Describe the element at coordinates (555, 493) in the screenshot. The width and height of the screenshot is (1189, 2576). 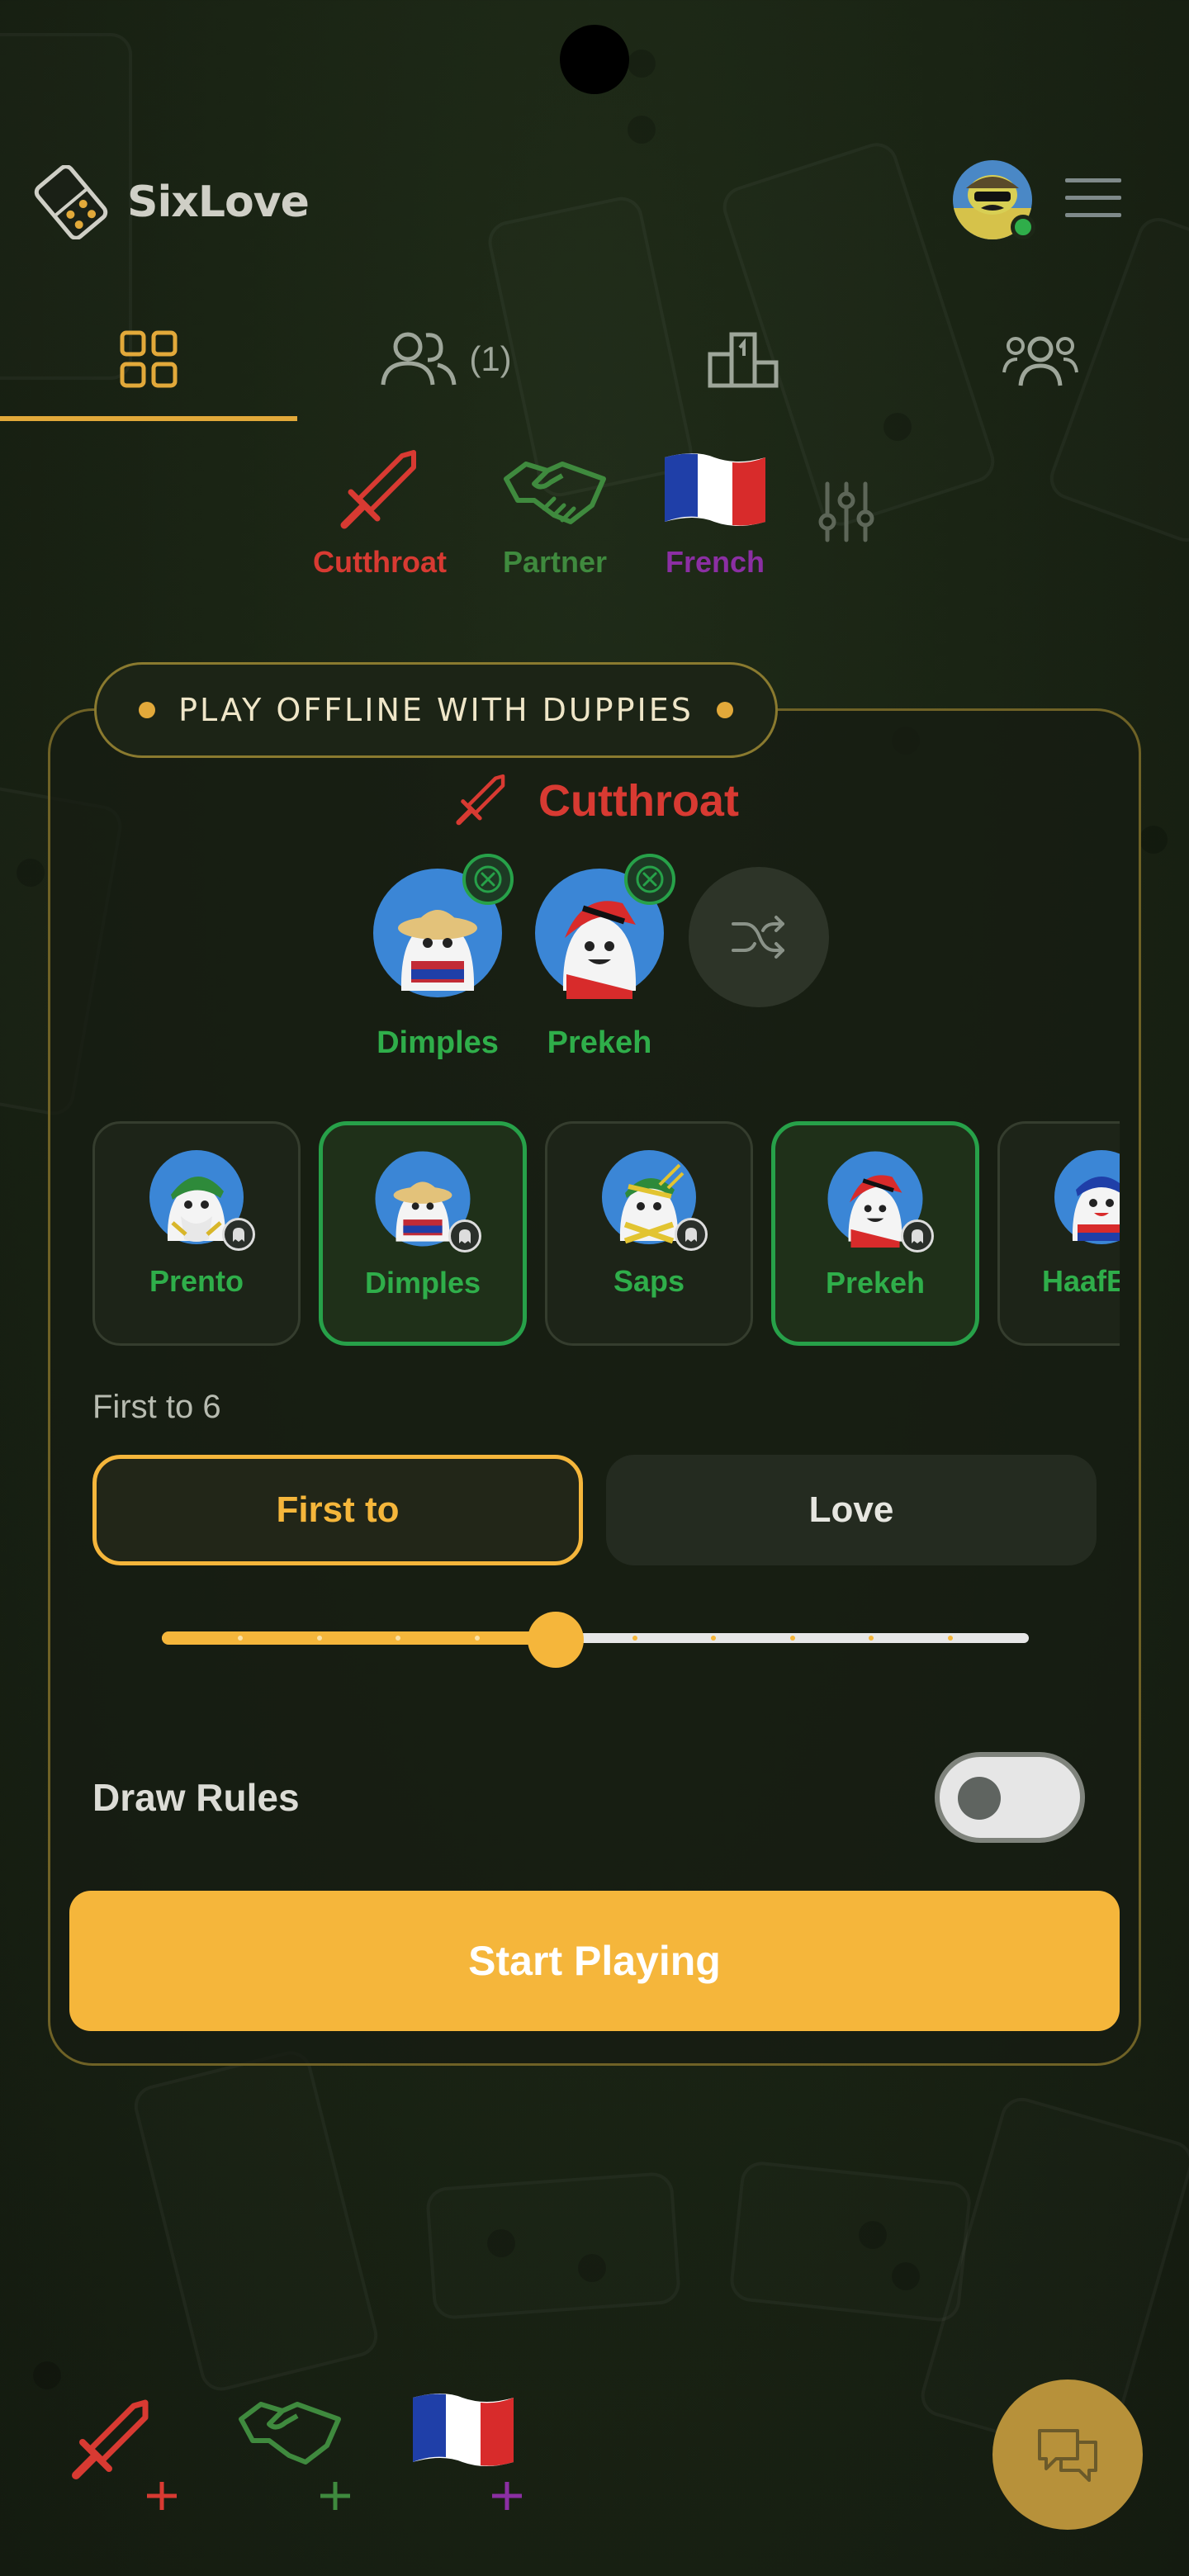
I see `handshake-icon` at that location.